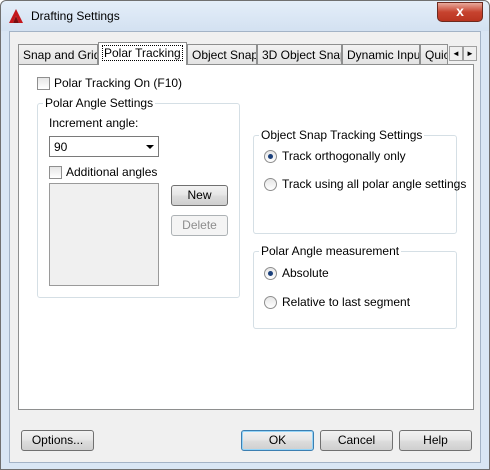  What do you see at coordinates (99, 103) in the screenshot?
I see `polar-angle-settings-title: Polar Angle Settings` at bounding box center [99, 103].